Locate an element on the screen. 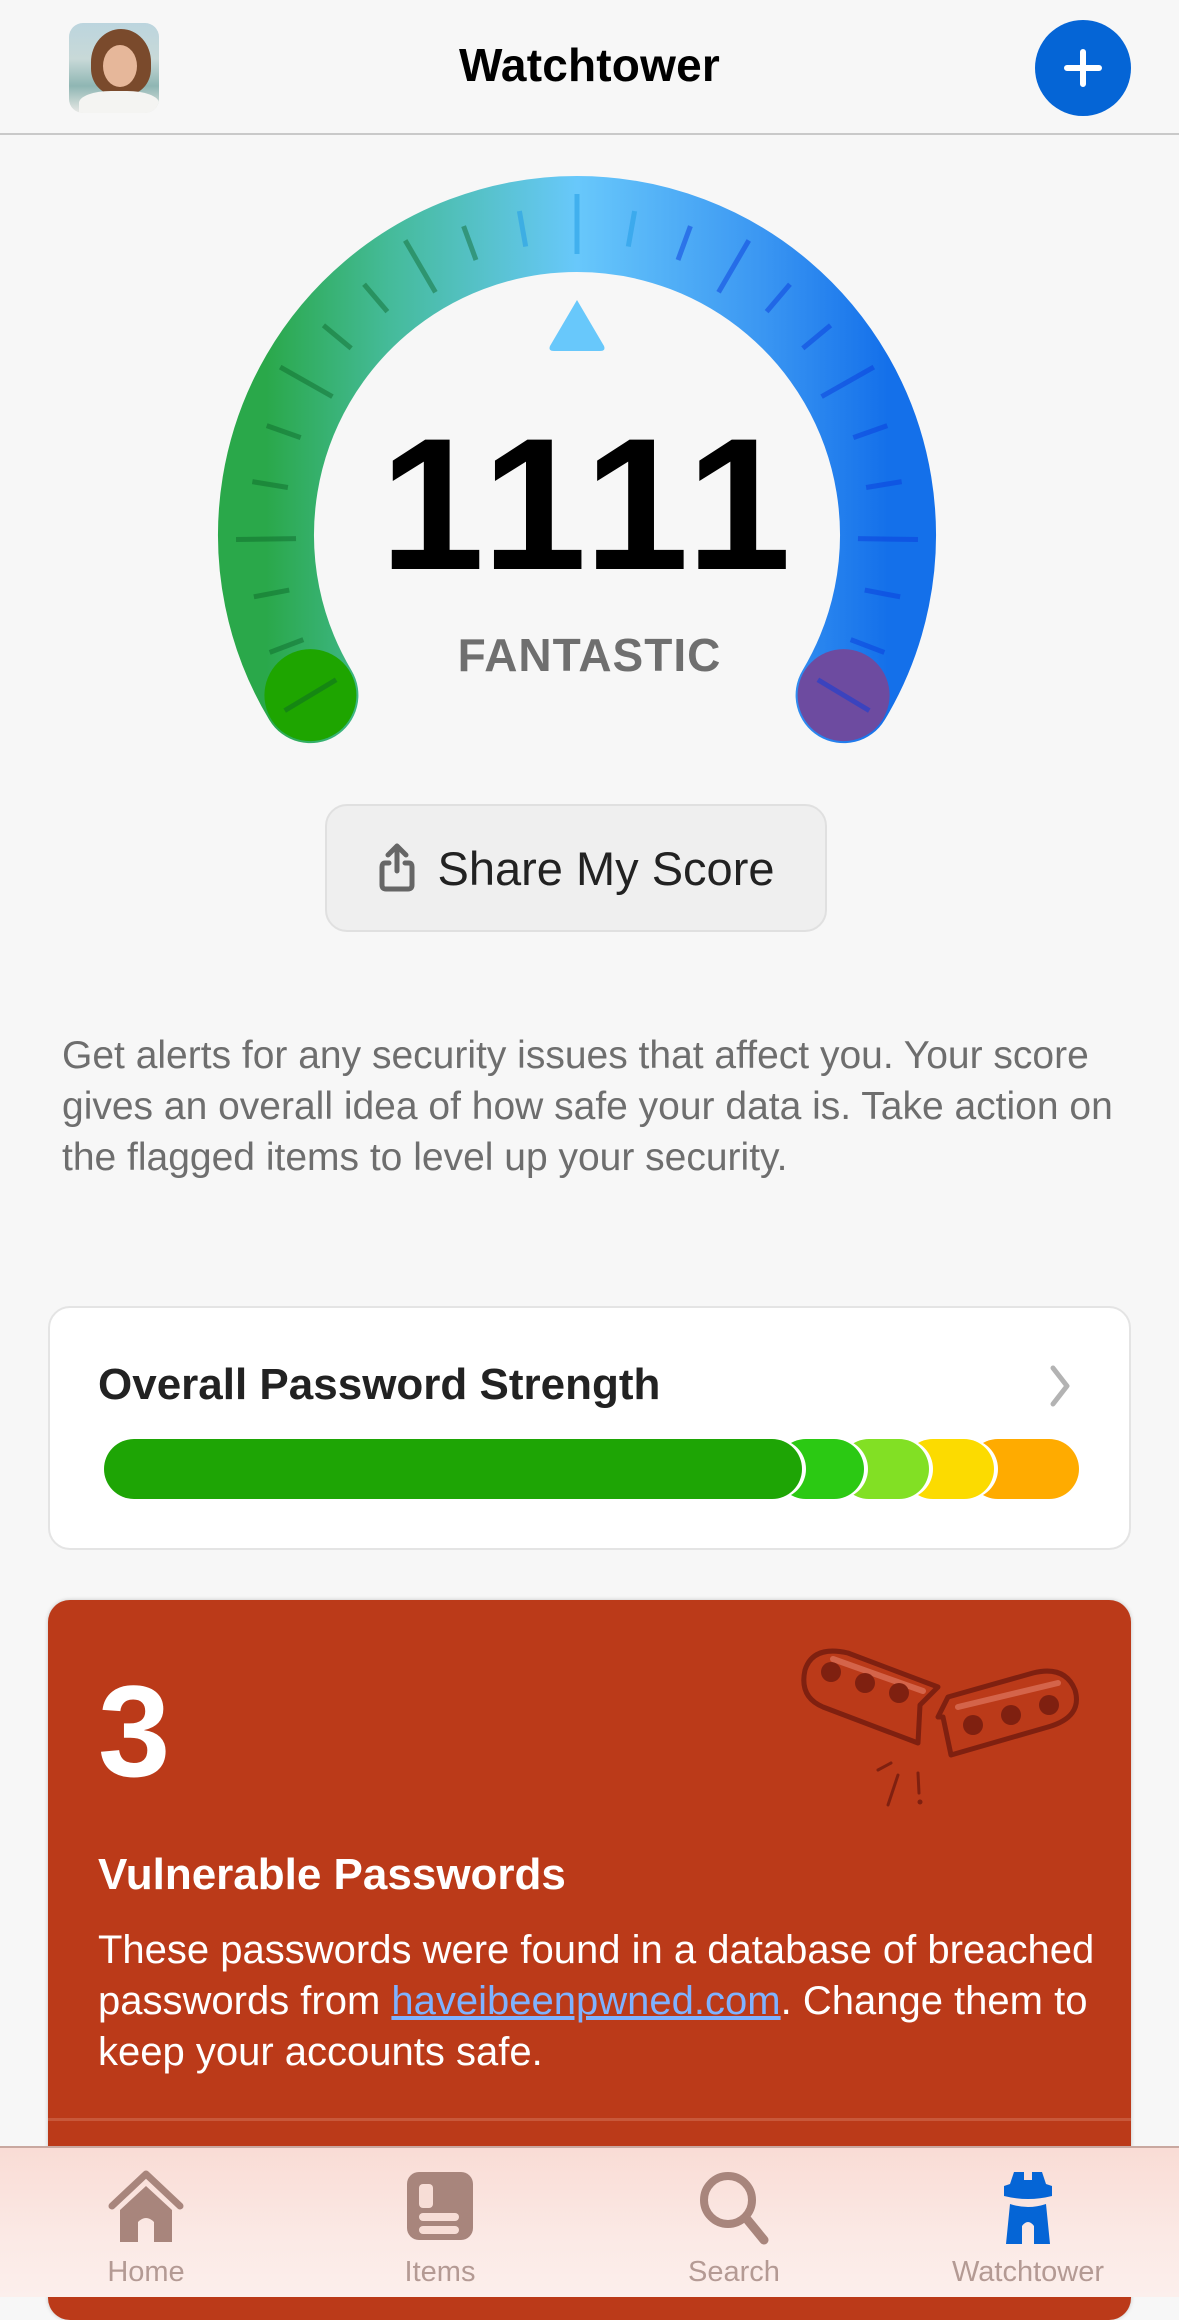 The width and height of the screenshot is (1179, 2320). broken-password-icon is located at coordinates (940, 1727).